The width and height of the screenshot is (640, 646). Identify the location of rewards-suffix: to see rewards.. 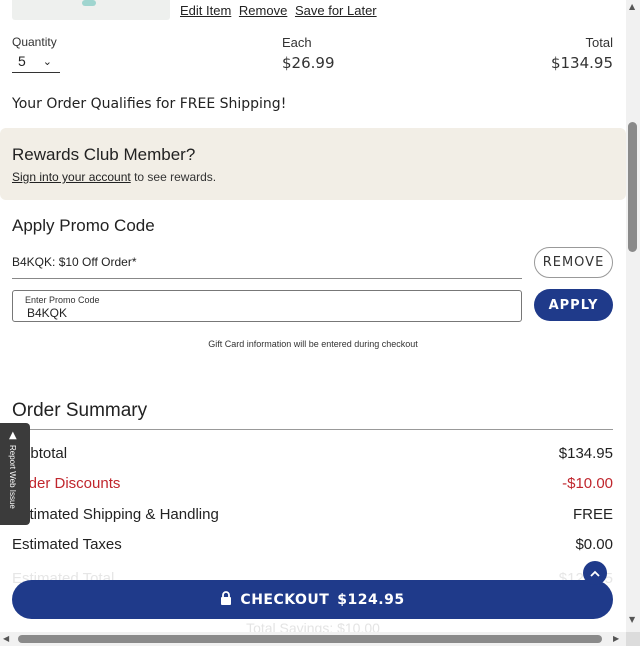
(173, 177).